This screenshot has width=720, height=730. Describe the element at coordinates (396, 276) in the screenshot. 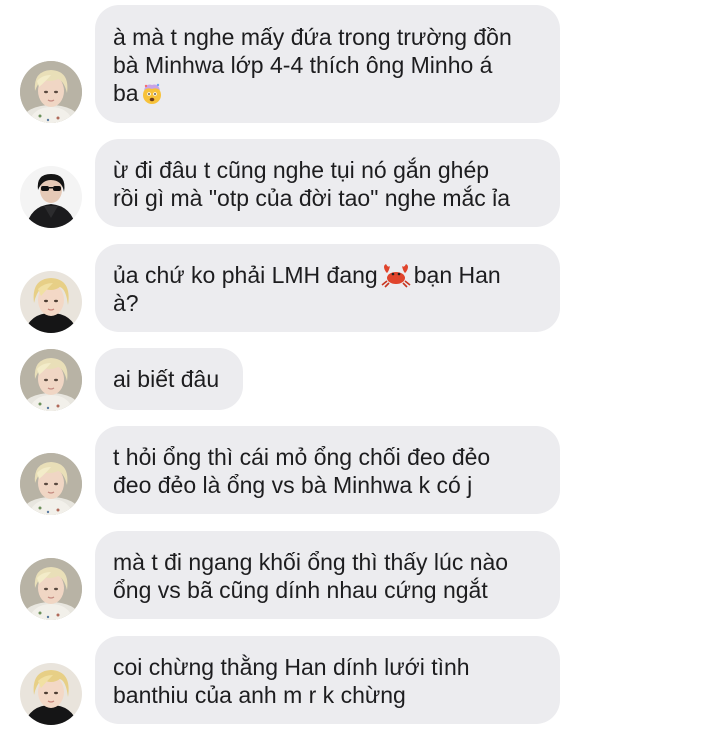

I see `crab-emoji-icon` at that location.